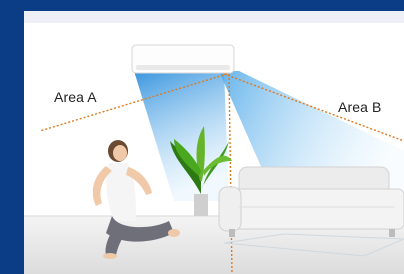 The width and height of the screenshot is (404, 274). I want to click on sofa-icon, so click(311, 201).